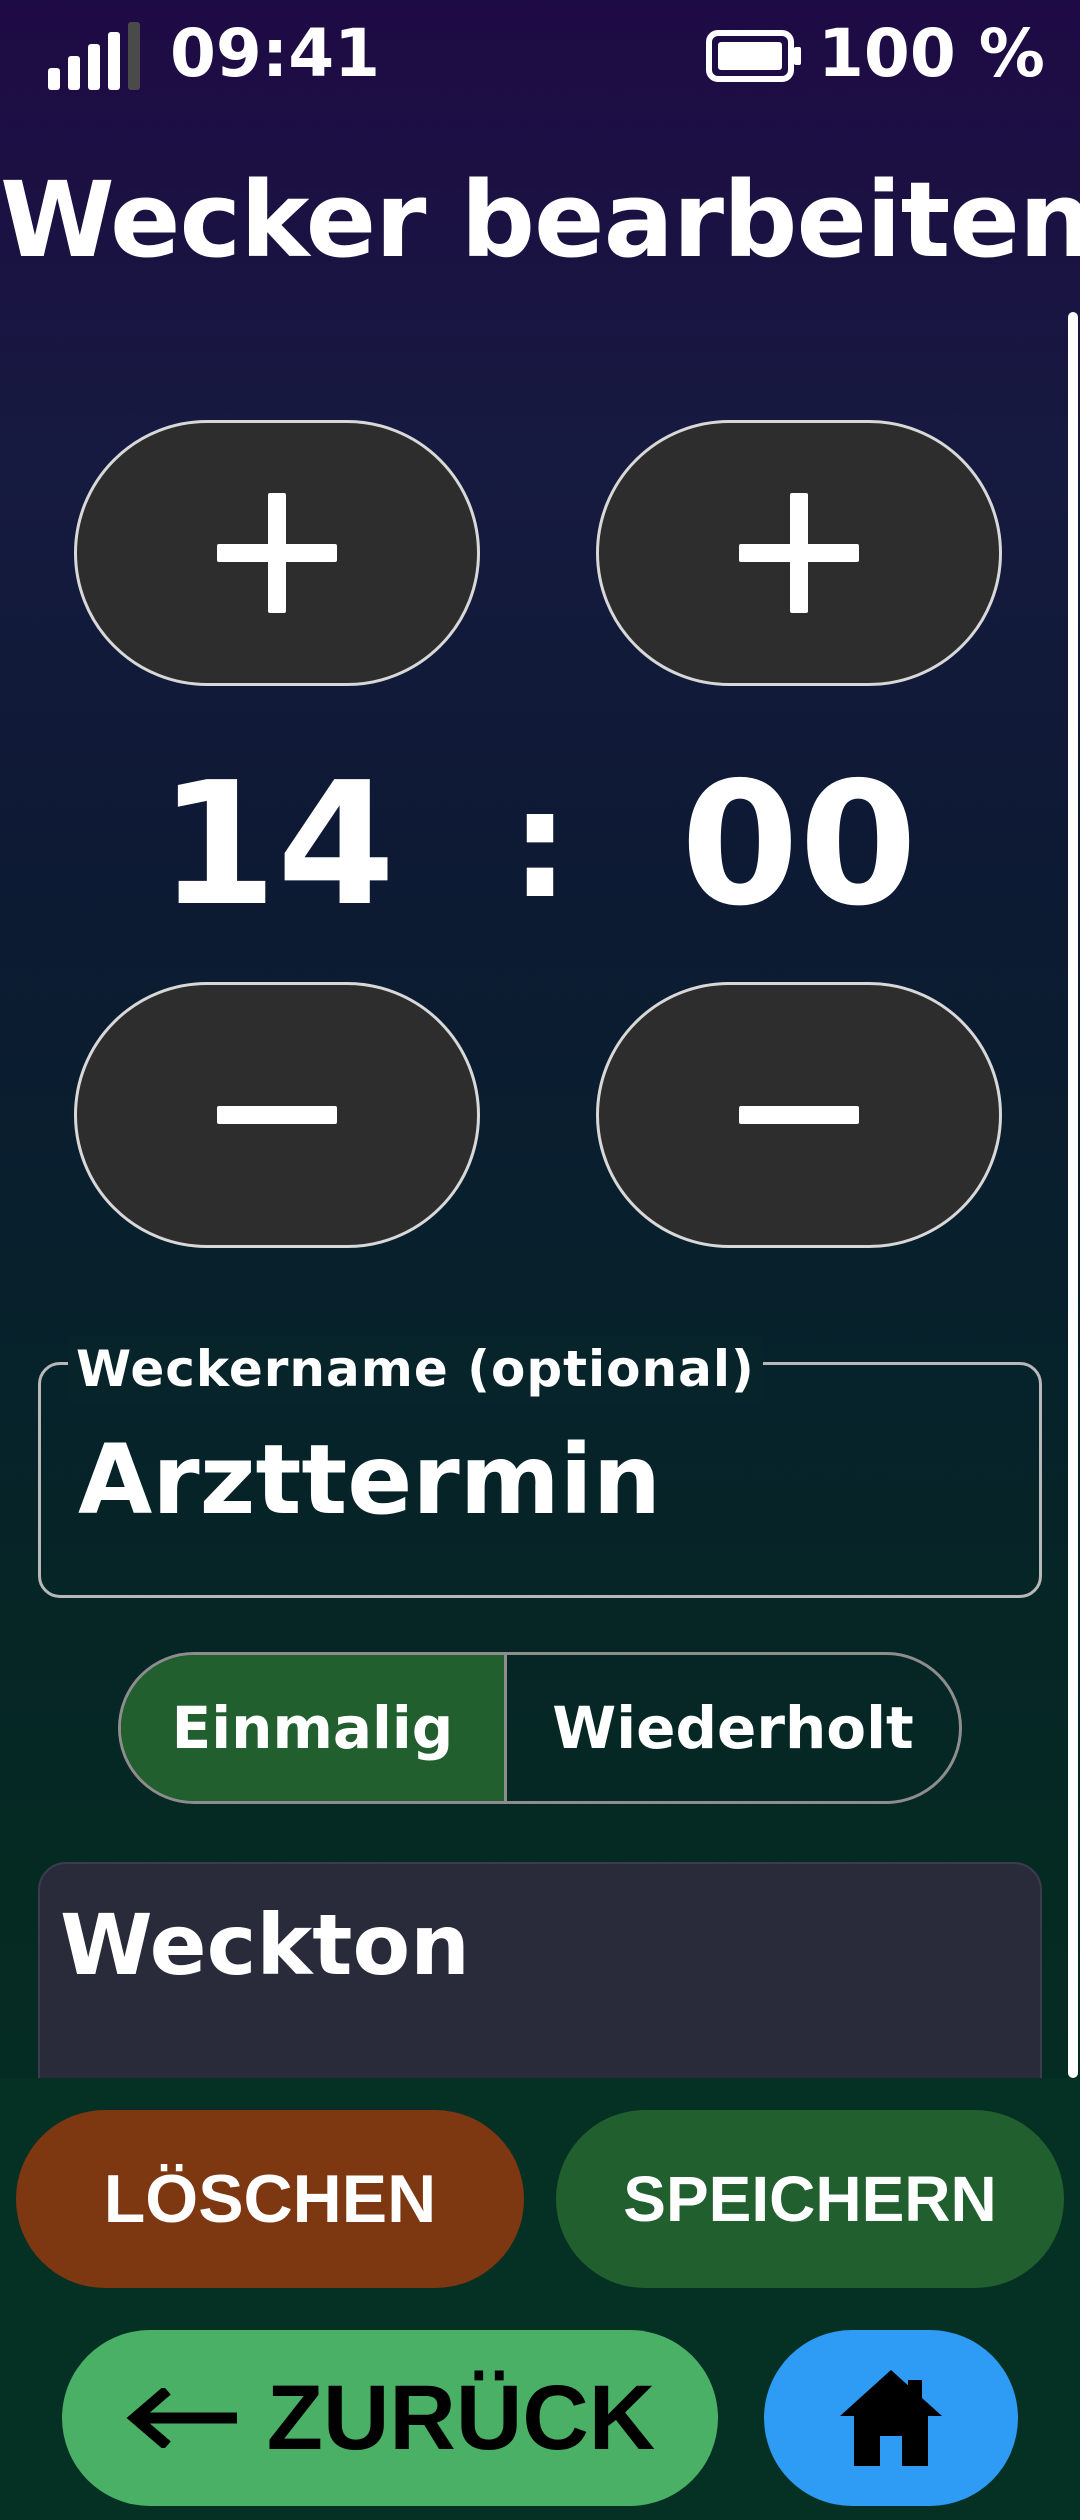 The image size is (1080, 2520). Describe the element at coordinates (265, 1945) in the screenshot. I see `alarm-sound-title: Weckton` at that location.